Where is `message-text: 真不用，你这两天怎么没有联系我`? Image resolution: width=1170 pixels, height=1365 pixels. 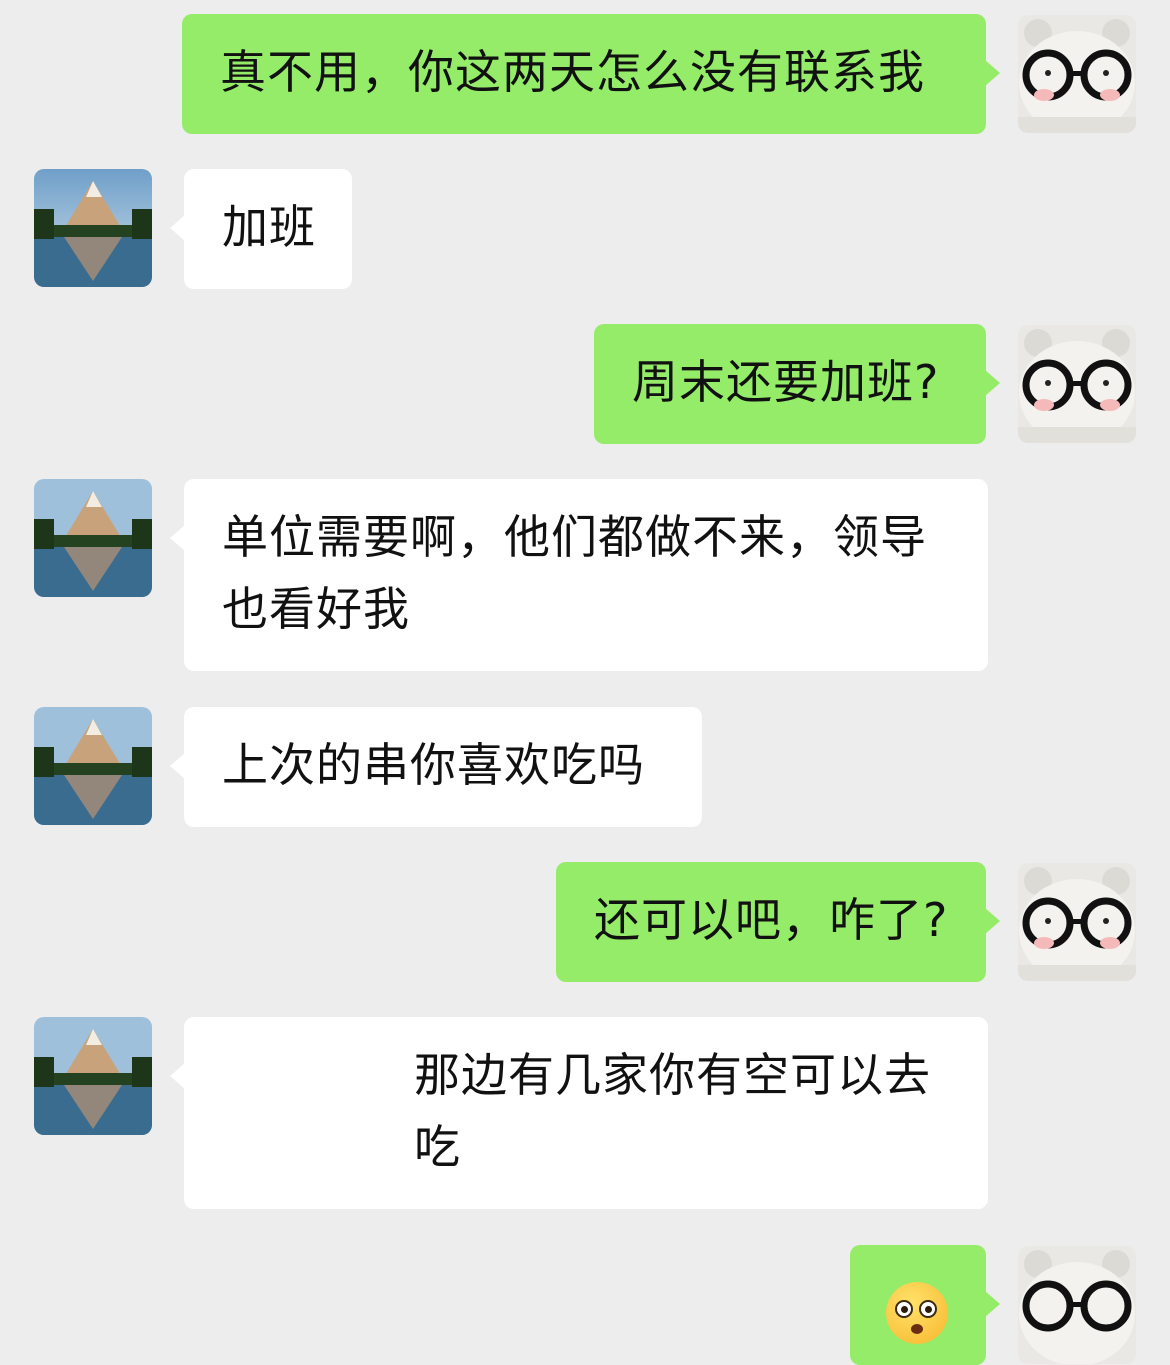
message-text: 真不用，你这两天怎么没有联系我 is located at coordinates (572, 72).